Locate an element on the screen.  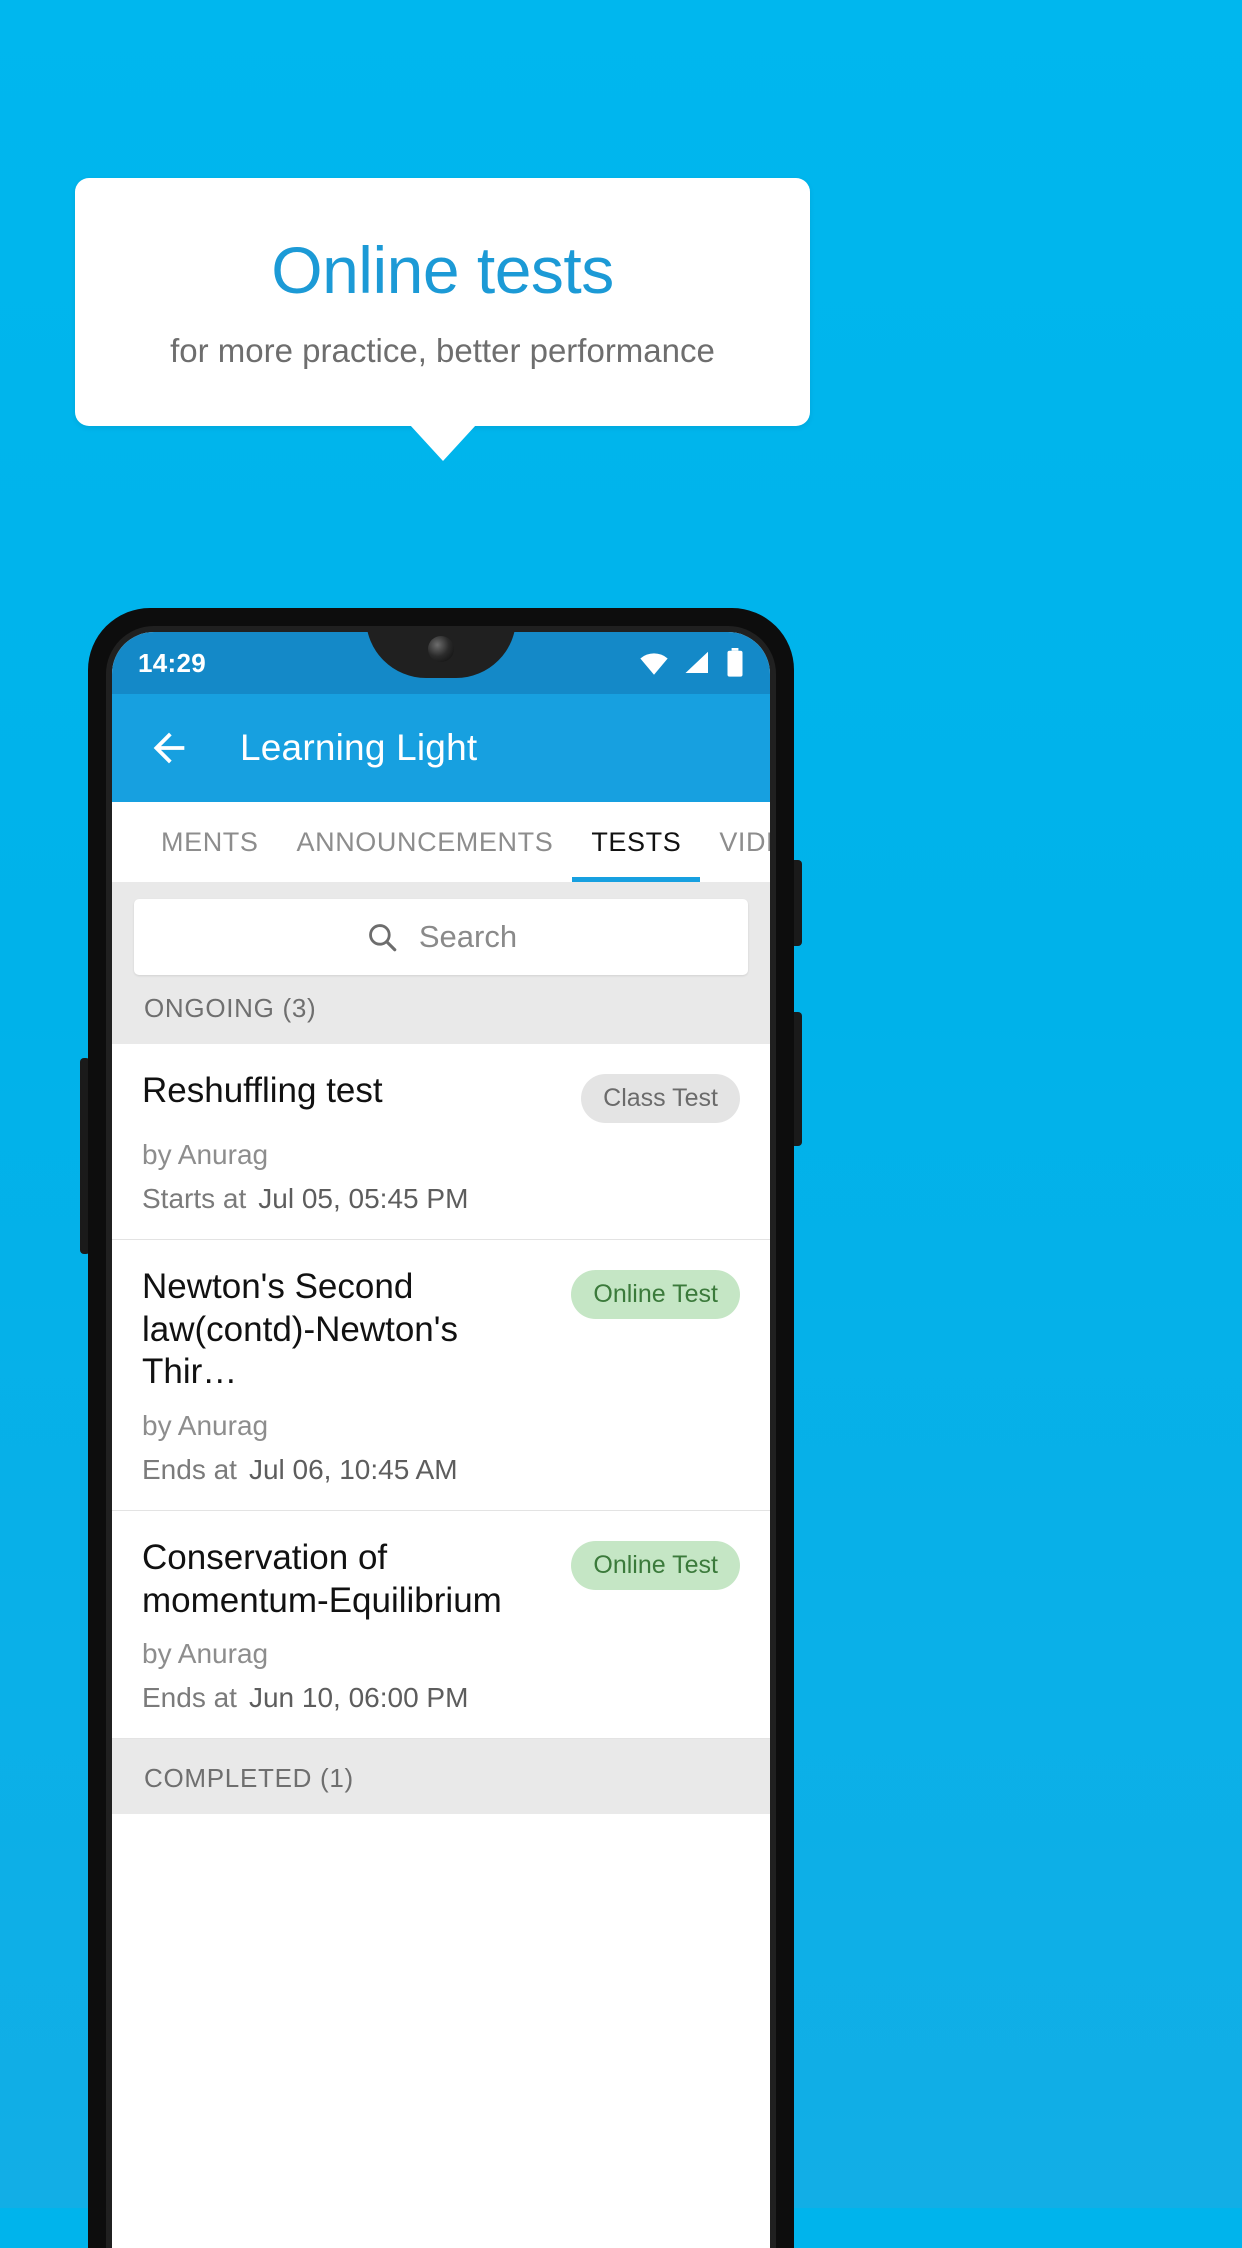
status-badge: Class Test is located at coordinates (660, 1098).